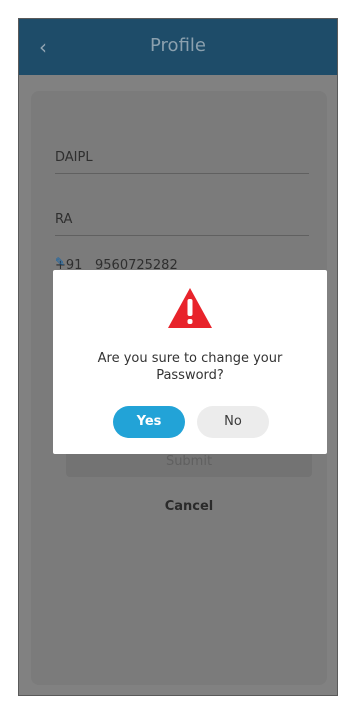  Describe the element at coordinates (190, 367) in the screenshot. I see `dialog-message: Are you sure to change your Password?` at that location.